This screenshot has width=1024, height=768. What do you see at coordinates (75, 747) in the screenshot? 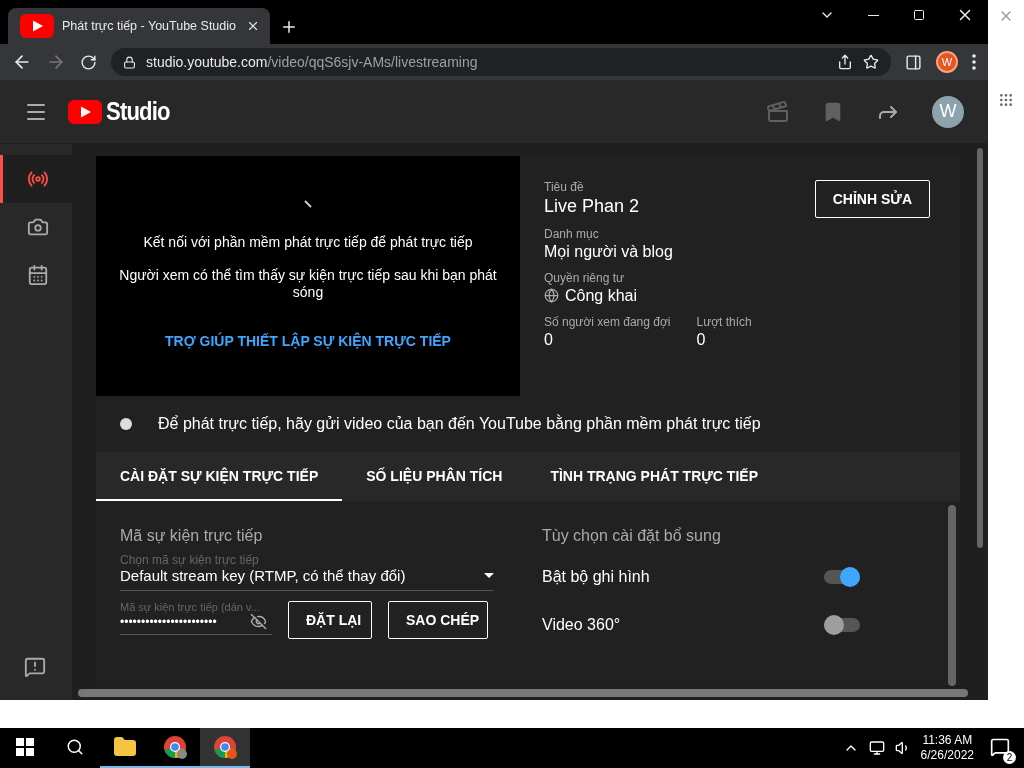
I see `search-icon` at bounding box center [75, 747].